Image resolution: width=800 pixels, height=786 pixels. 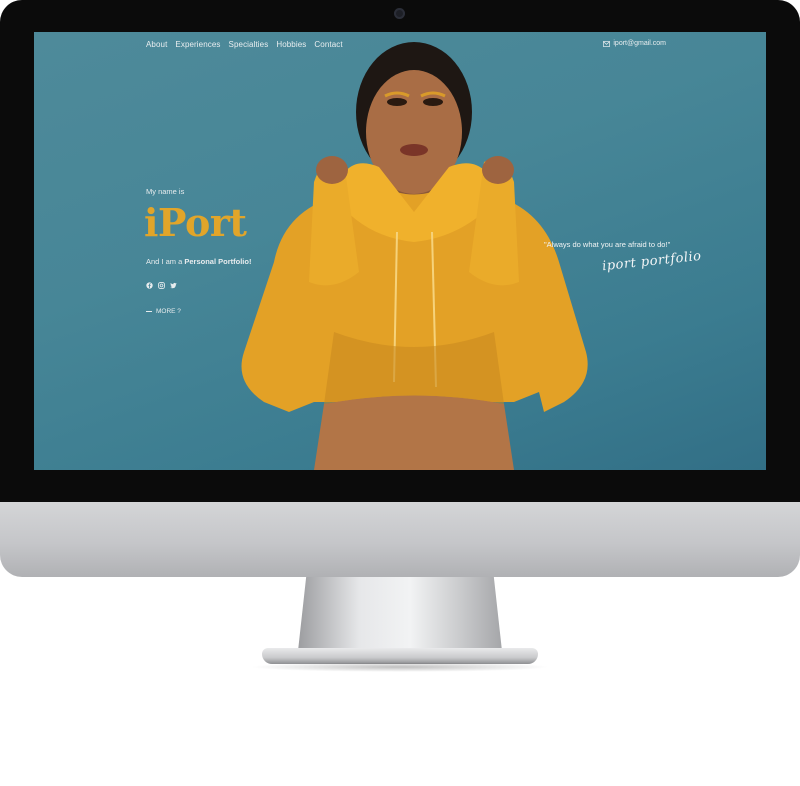 I want to click on intro-text: My name is, so click(x=165, y=191).